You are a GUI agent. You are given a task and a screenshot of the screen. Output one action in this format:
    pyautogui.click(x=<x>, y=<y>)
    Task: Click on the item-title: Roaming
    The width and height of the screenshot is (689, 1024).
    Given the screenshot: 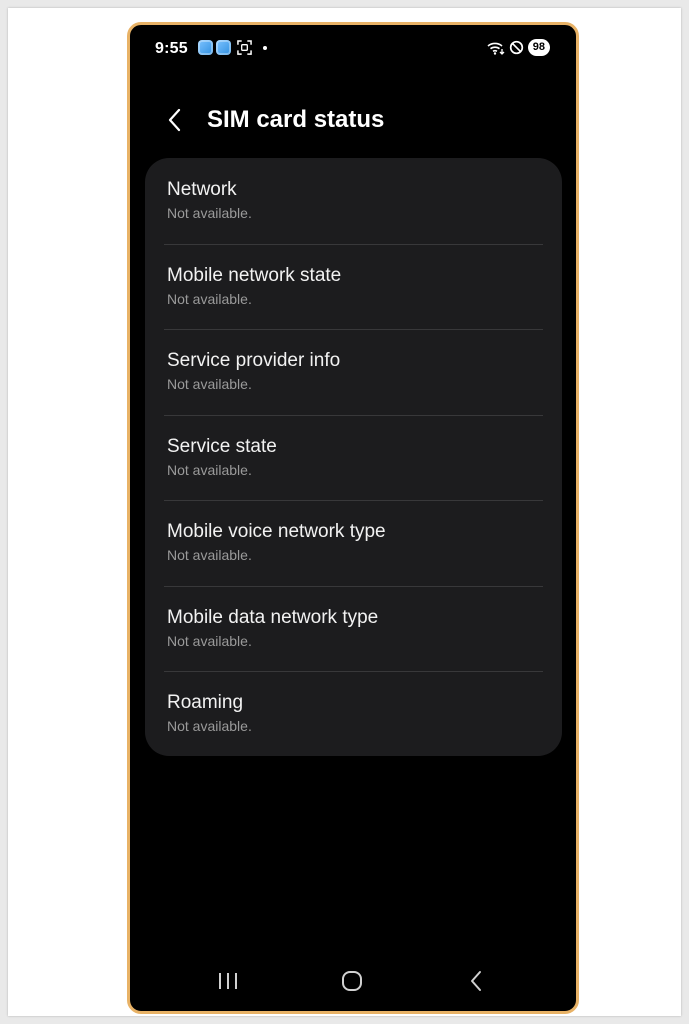 What is the action you would take?
    pyautogui.click(x=205, y=702)
    